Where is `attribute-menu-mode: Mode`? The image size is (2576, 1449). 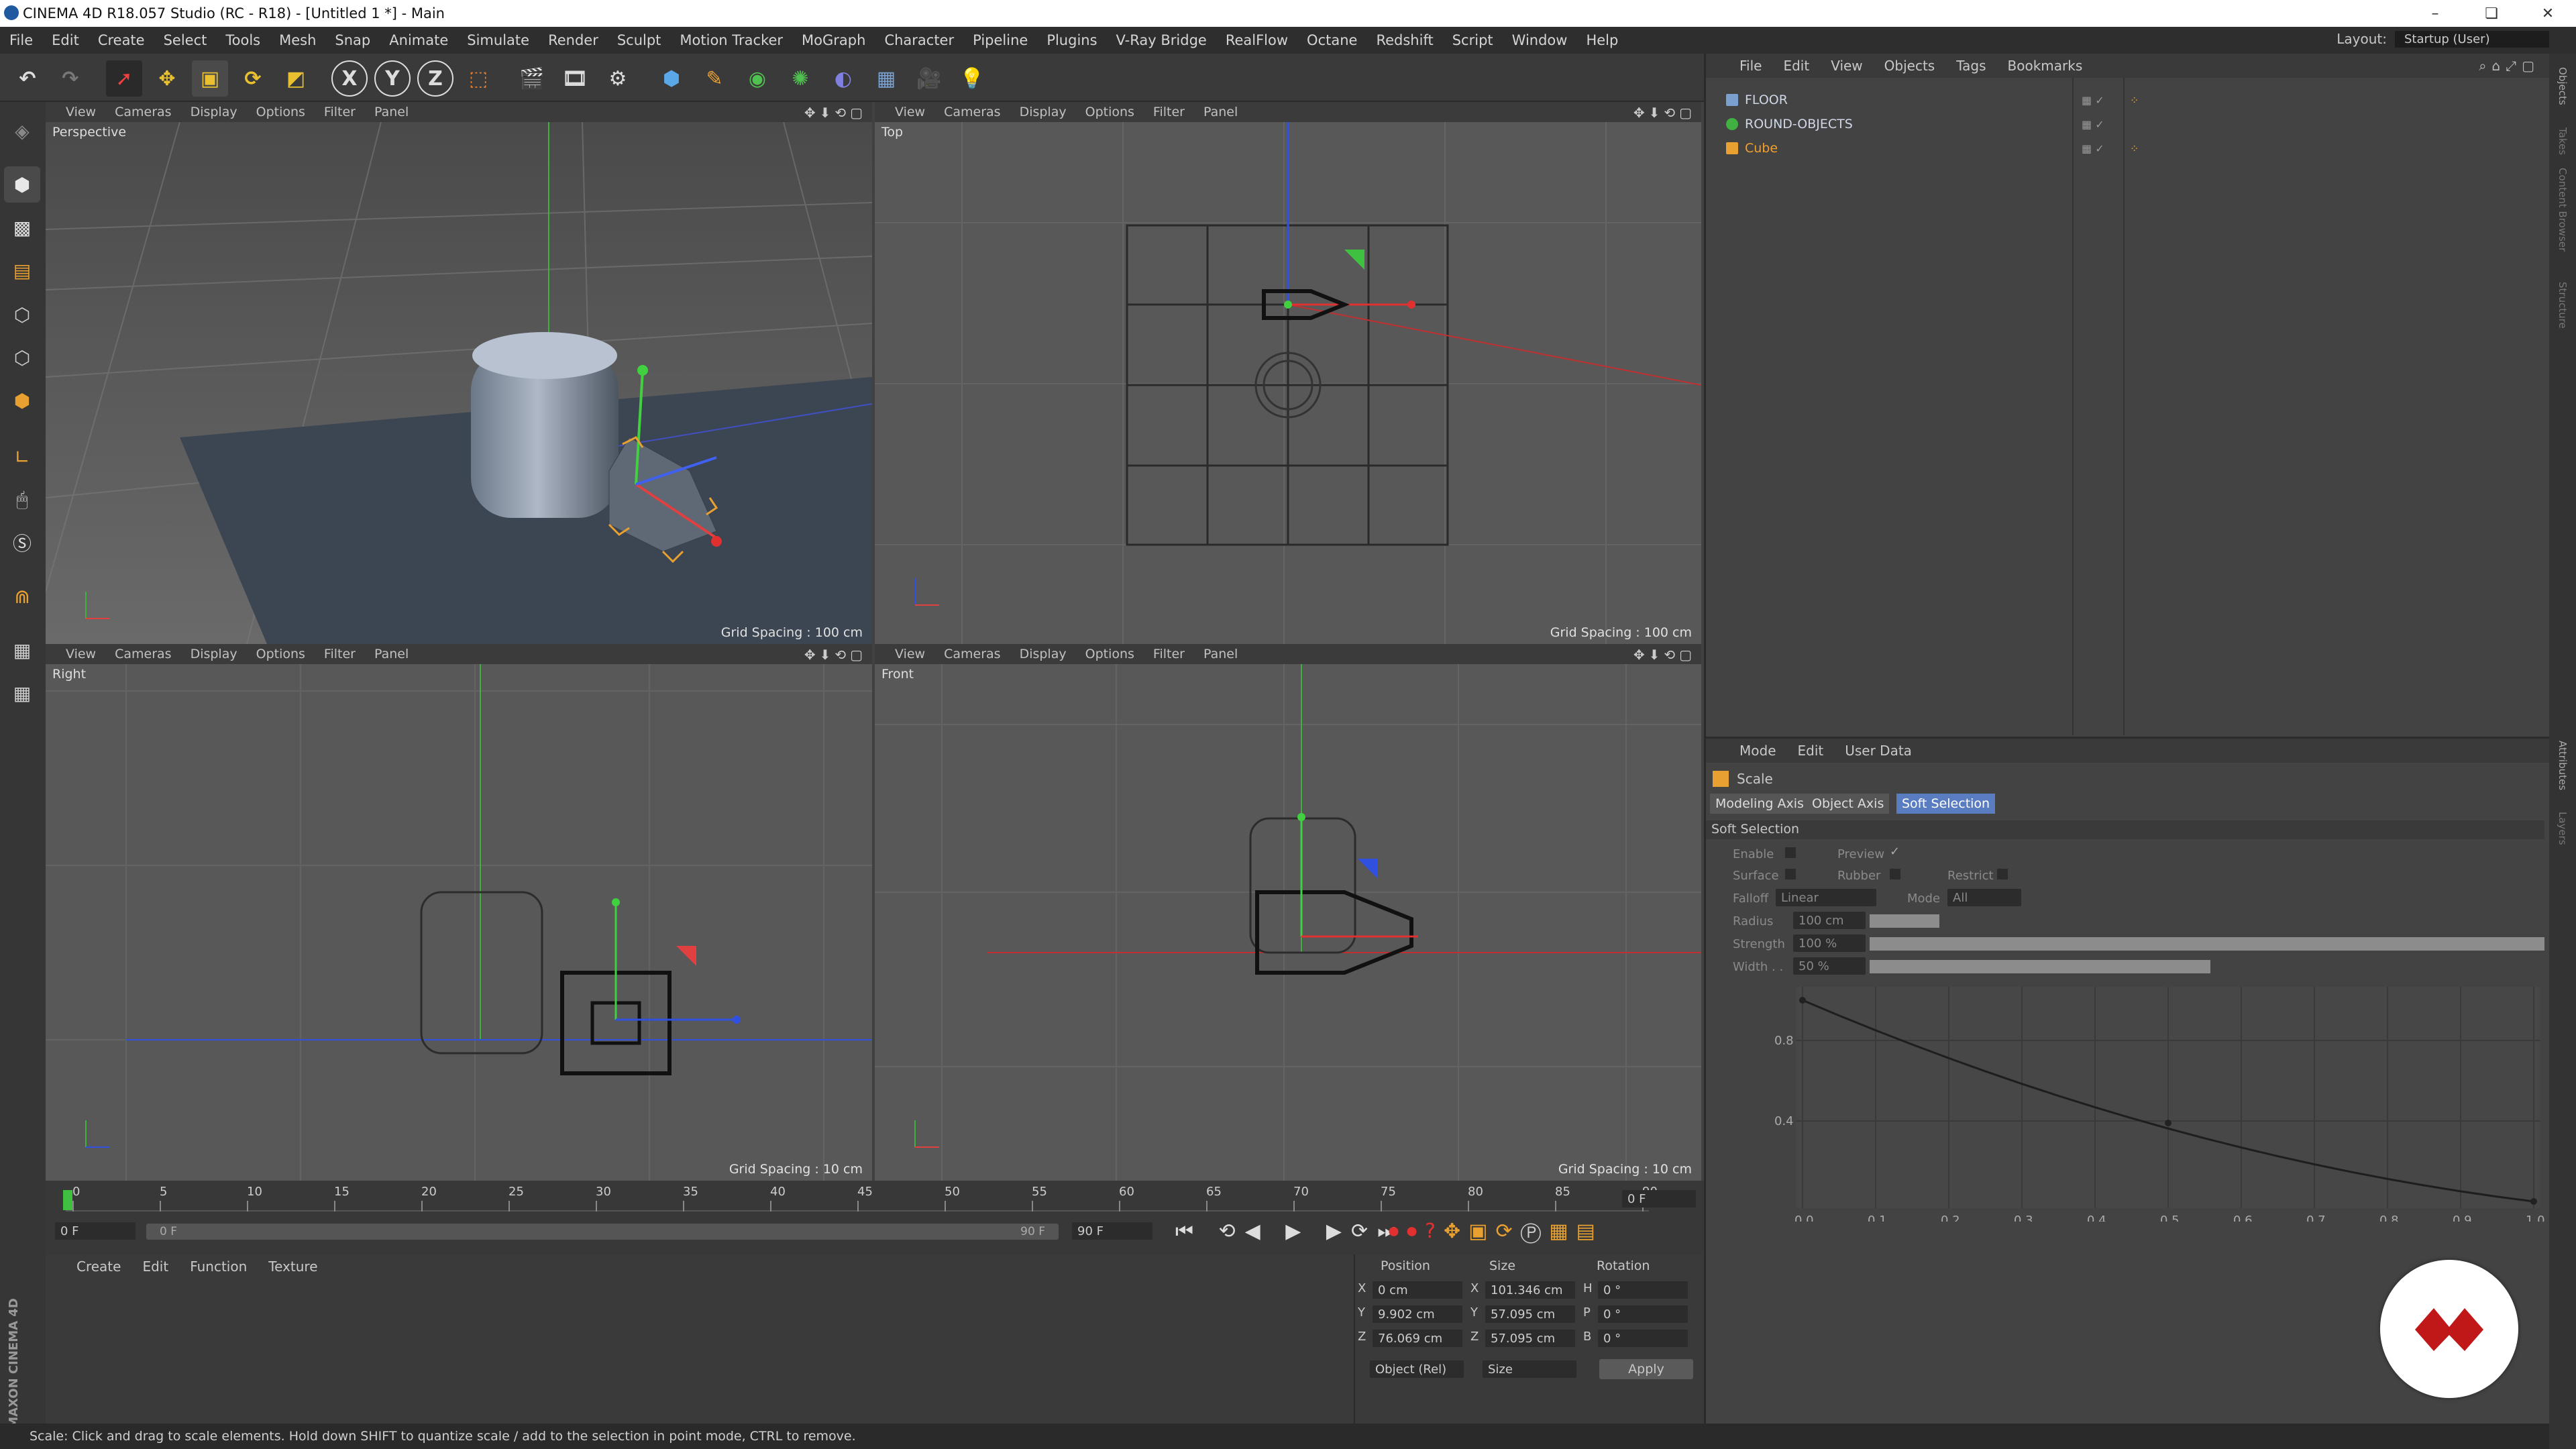 attribute-menu-mode: Mode is located at coordinates (1757, 751).